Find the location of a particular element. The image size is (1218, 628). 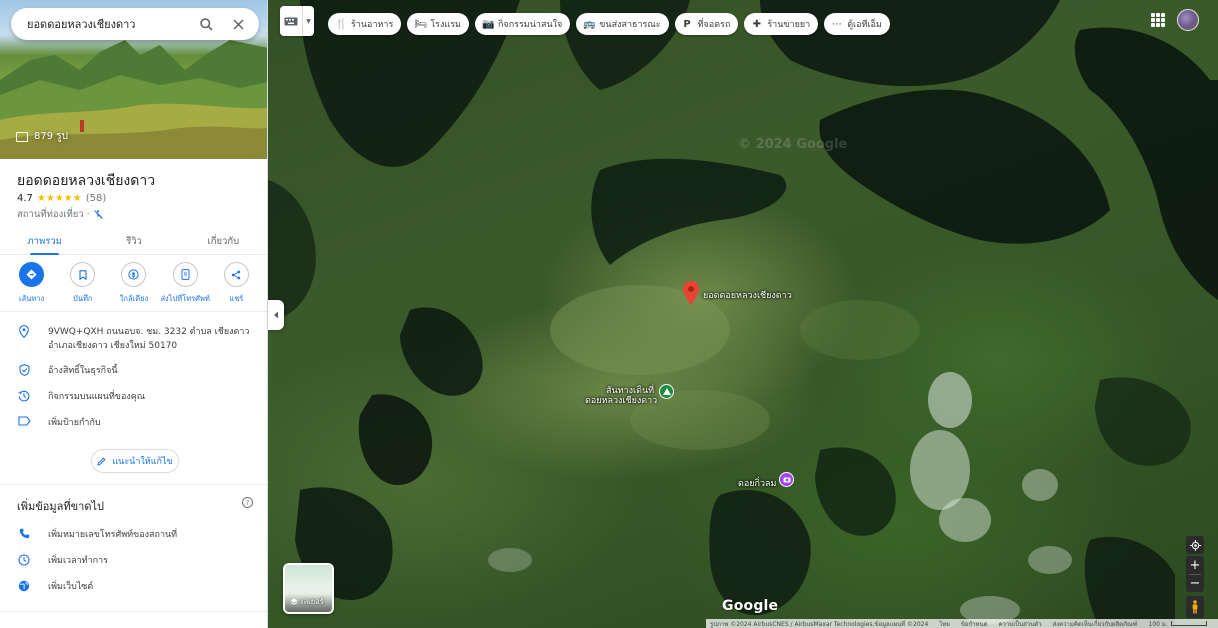

bookmark-icon is located at coordinates (83, 274).